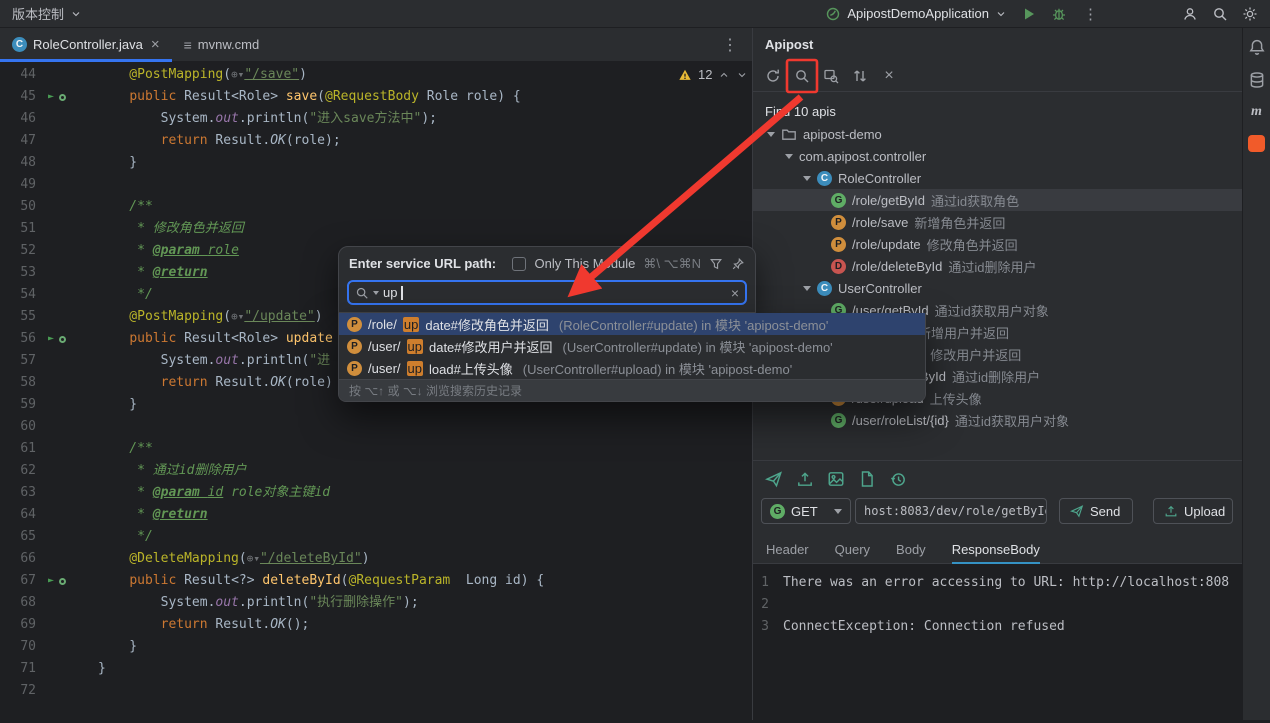 The image size is (1270, 723). What do you see at coordinates (376, 292) in the screenshot?
I see `search-options-icon` at bounding box center [376, 292].